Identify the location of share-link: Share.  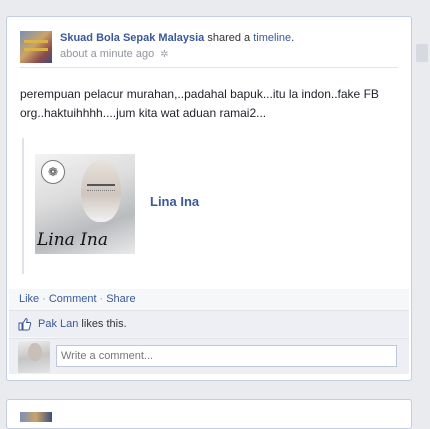
(120, 299).